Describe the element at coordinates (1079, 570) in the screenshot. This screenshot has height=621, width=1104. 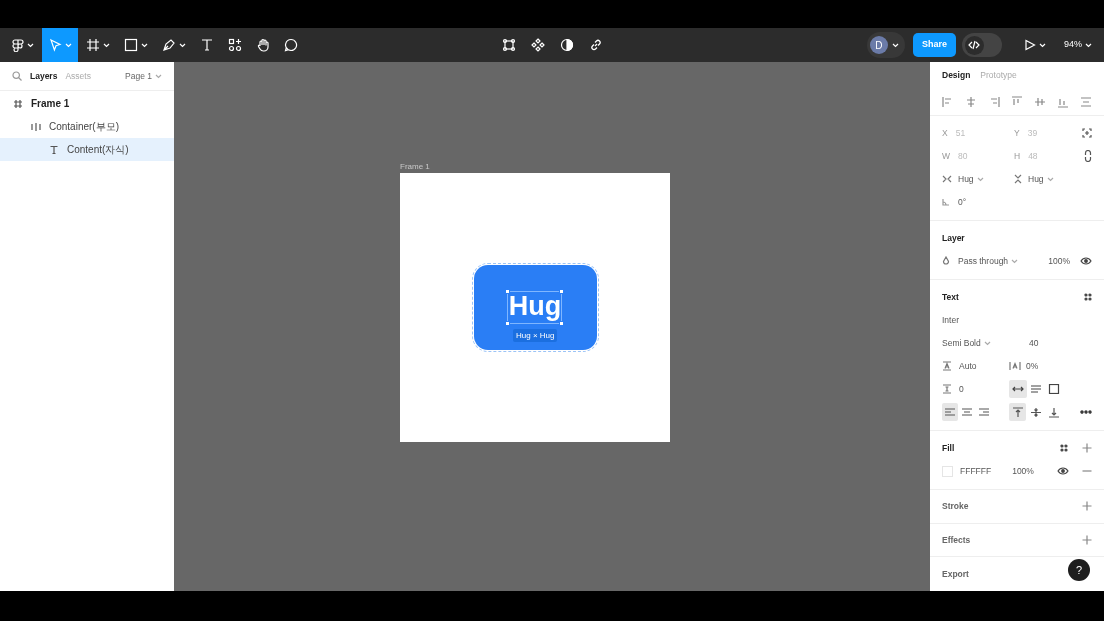
I see `help-button: ?` at that location.